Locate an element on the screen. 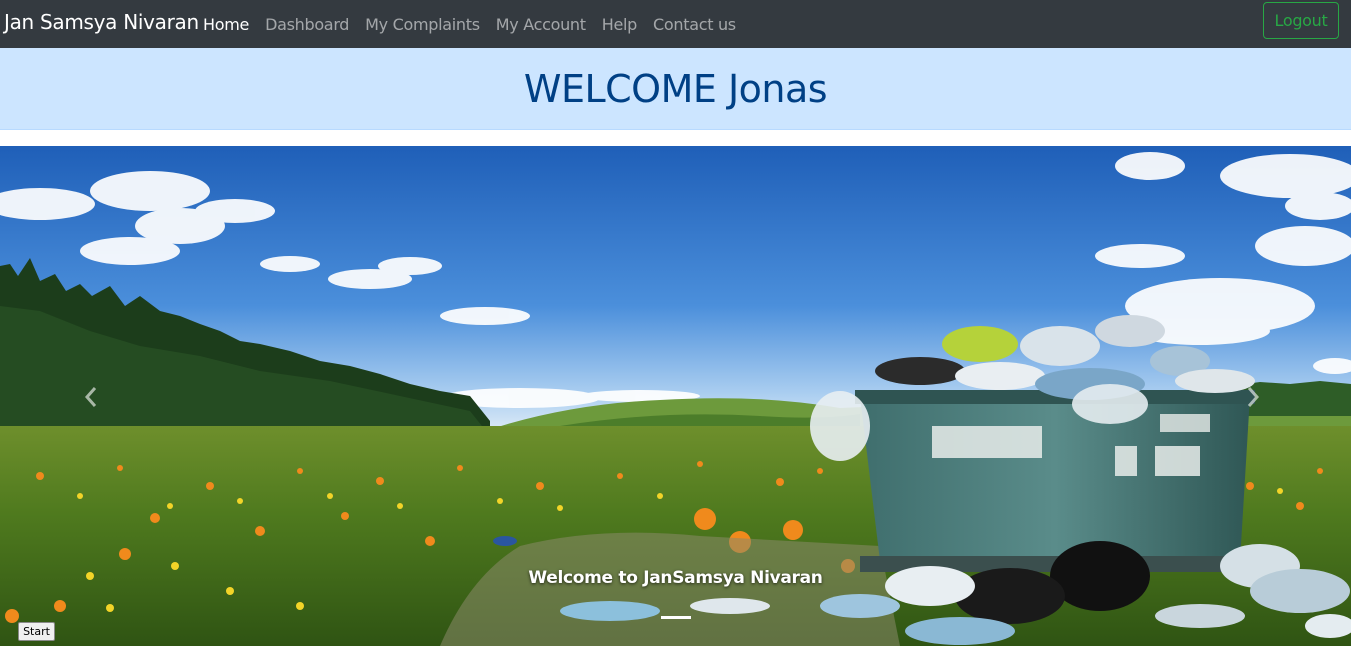  chevron-left-icon is located at coordinates (90, 397).